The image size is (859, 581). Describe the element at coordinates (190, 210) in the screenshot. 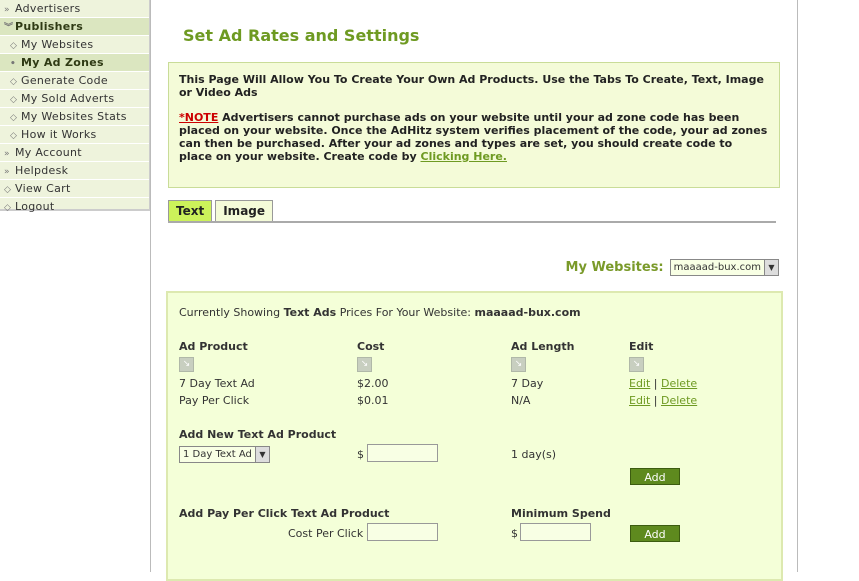

I see `tab-text: Text` at that location.